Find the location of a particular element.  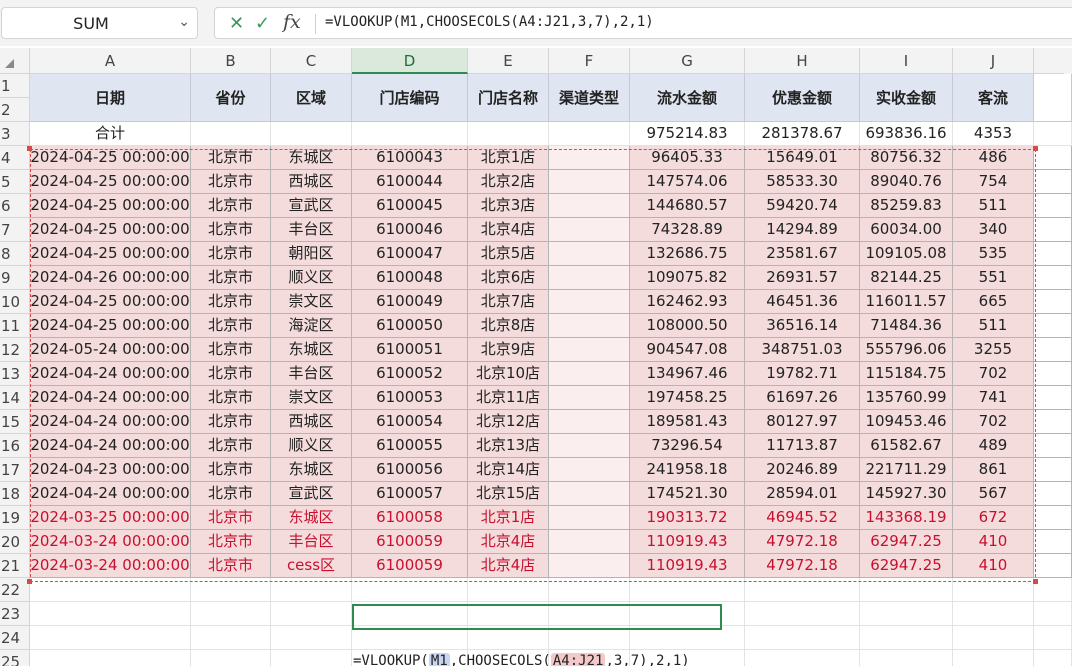

cell-i: 115184.75 is located at coordinates (906, 374).